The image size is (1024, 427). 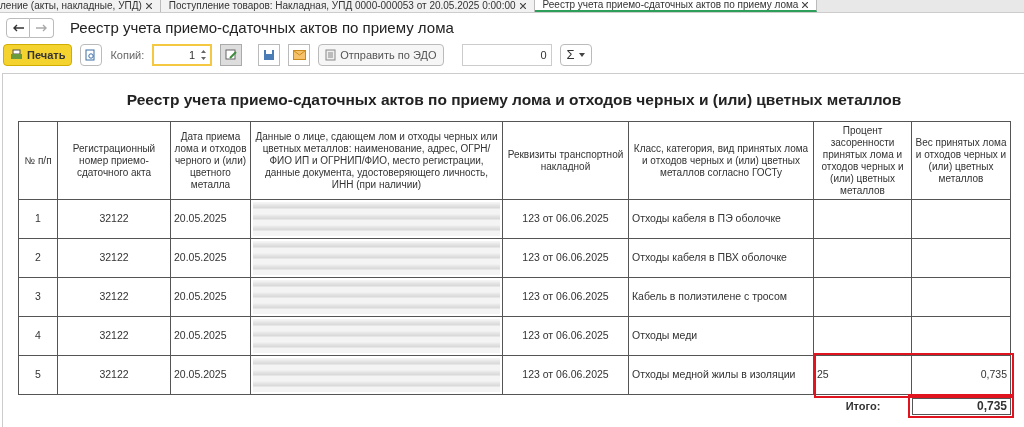 I want to click on spinner-icon, so click(x=204, y=55).